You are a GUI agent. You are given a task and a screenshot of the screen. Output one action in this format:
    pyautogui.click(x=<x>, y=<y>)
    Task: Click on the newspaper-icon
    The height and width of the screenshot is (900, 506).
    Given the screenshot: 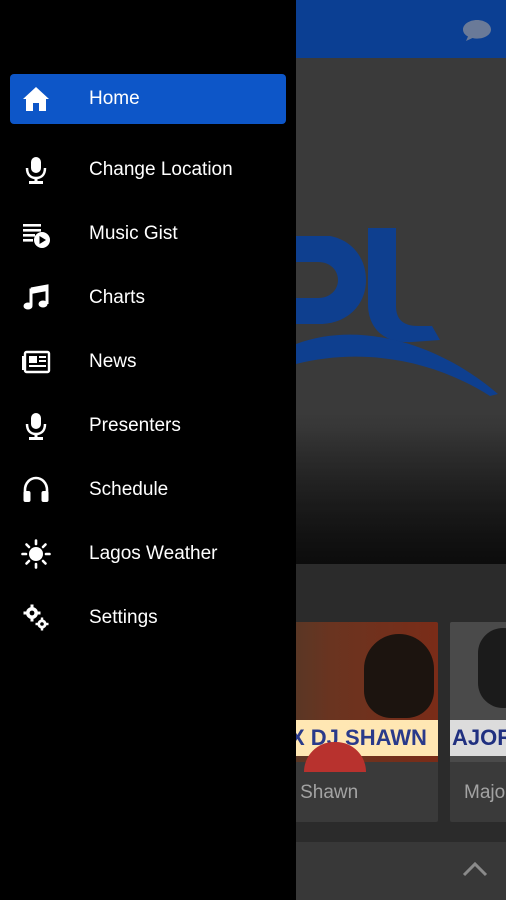 What is the action you would take?
    pyautogui.click(x=36, y=362)
    